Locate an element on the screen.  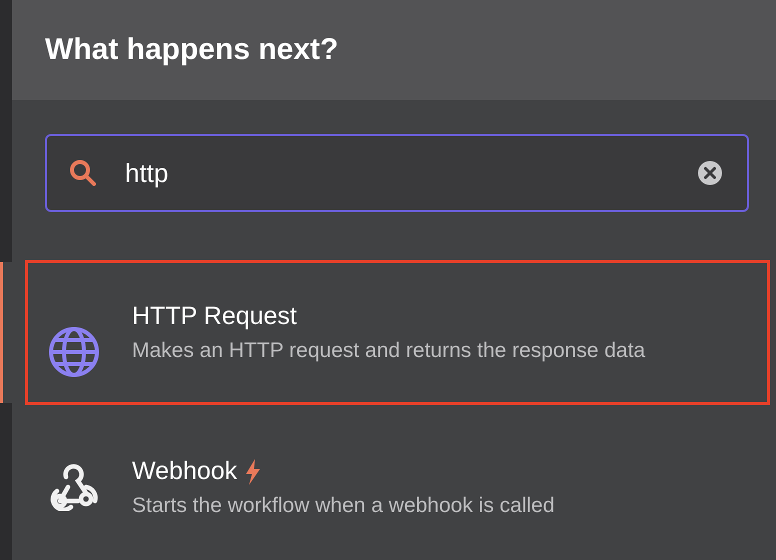
webhook-icon is located at coordinates (74, 486).